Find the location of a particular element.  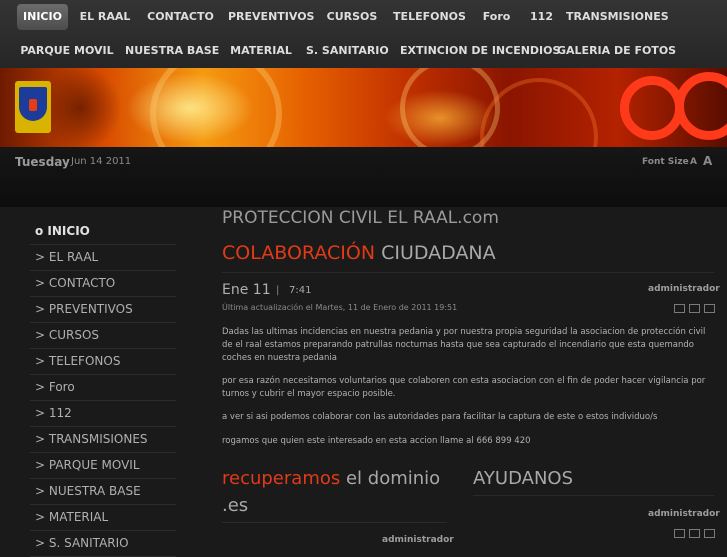

article-tools is located at coordinates (696, 305).